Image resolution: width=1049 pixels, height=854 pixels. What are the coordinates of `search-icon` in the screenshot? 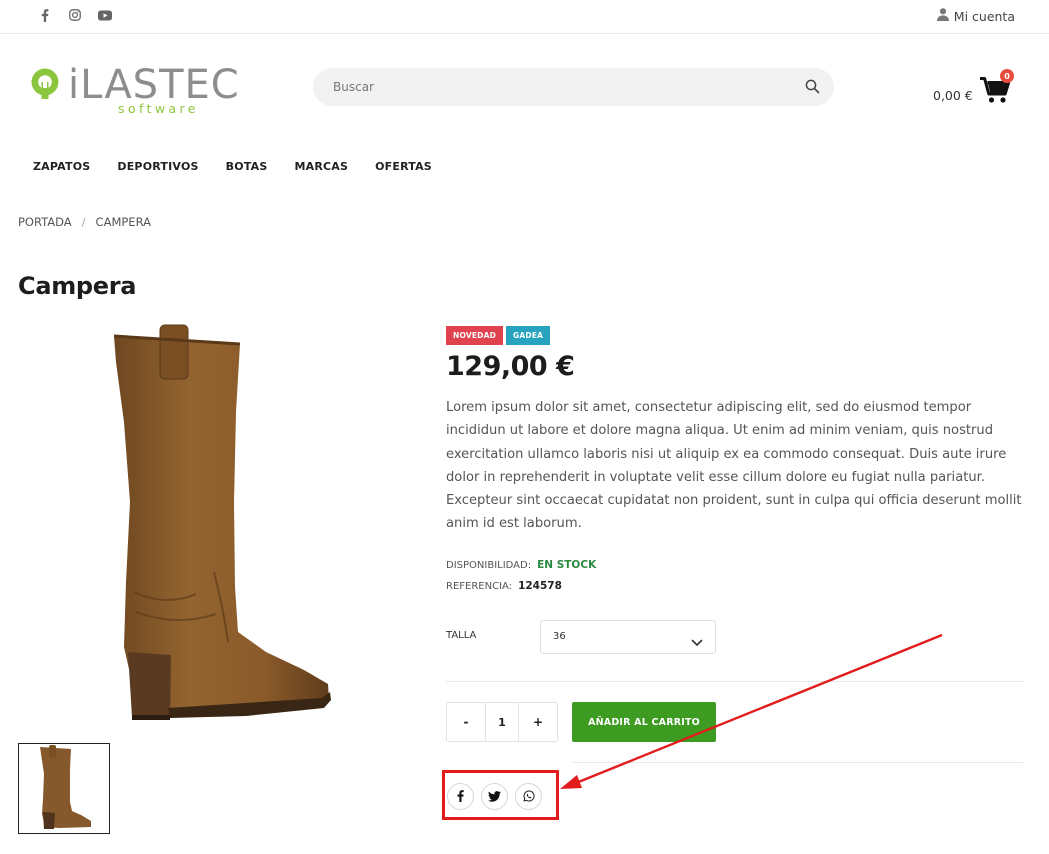 It's located at (812, 86).